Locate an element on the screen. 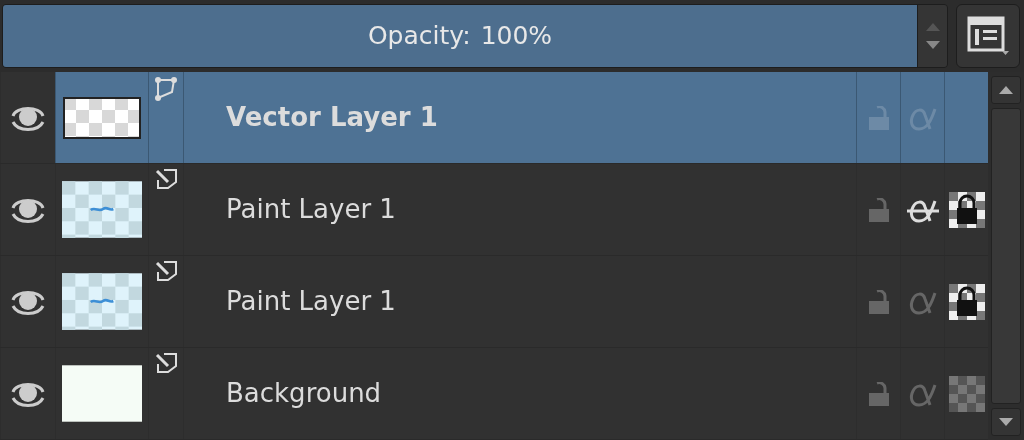 The height and width of the screenshot is (440, 1024). layer-name: Background is located at coordinates (304, 393).